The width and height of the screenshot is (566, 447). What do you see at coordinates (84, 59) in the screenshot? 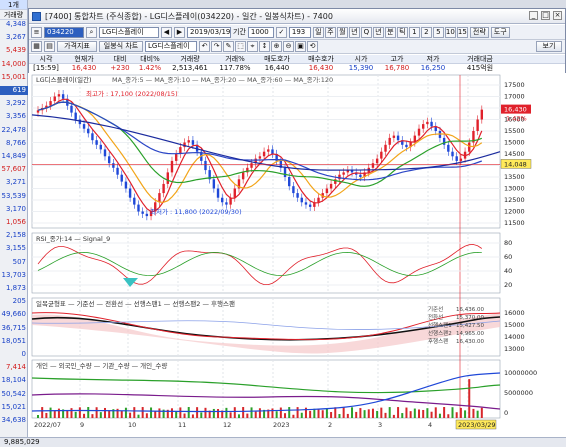
I see `quote-header: 현재가` at bounding box center [84, 59].